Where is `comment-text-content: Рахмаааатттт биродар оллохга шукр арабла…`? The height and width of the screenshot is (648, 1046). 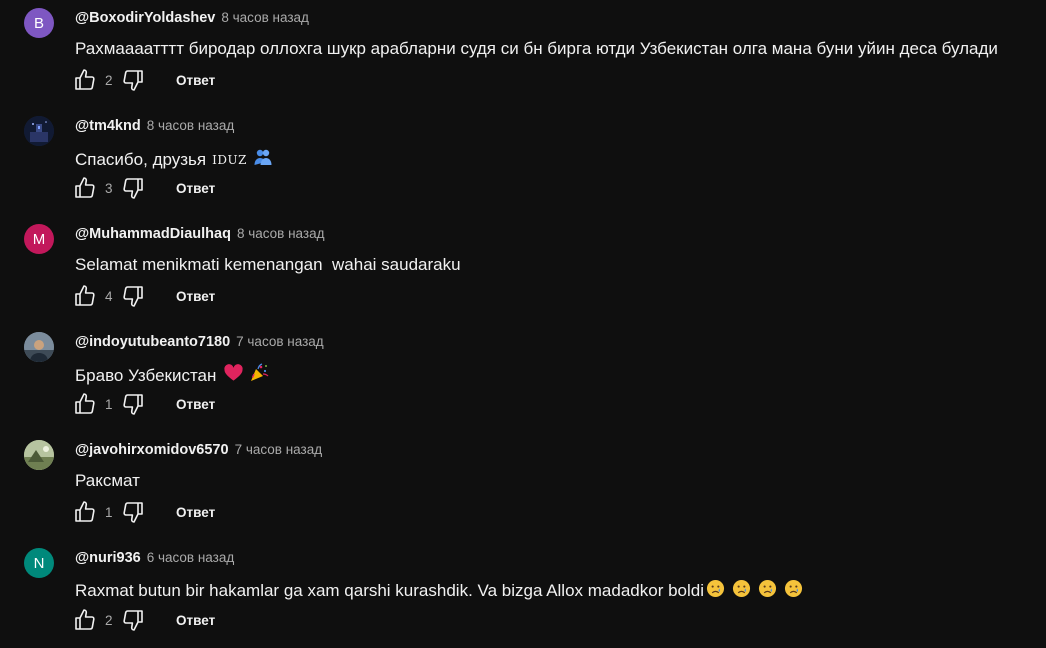 comment-text-content: Рахмаааатттт биродар оллохга шукр арабла… is located at coordinates (536, 48).